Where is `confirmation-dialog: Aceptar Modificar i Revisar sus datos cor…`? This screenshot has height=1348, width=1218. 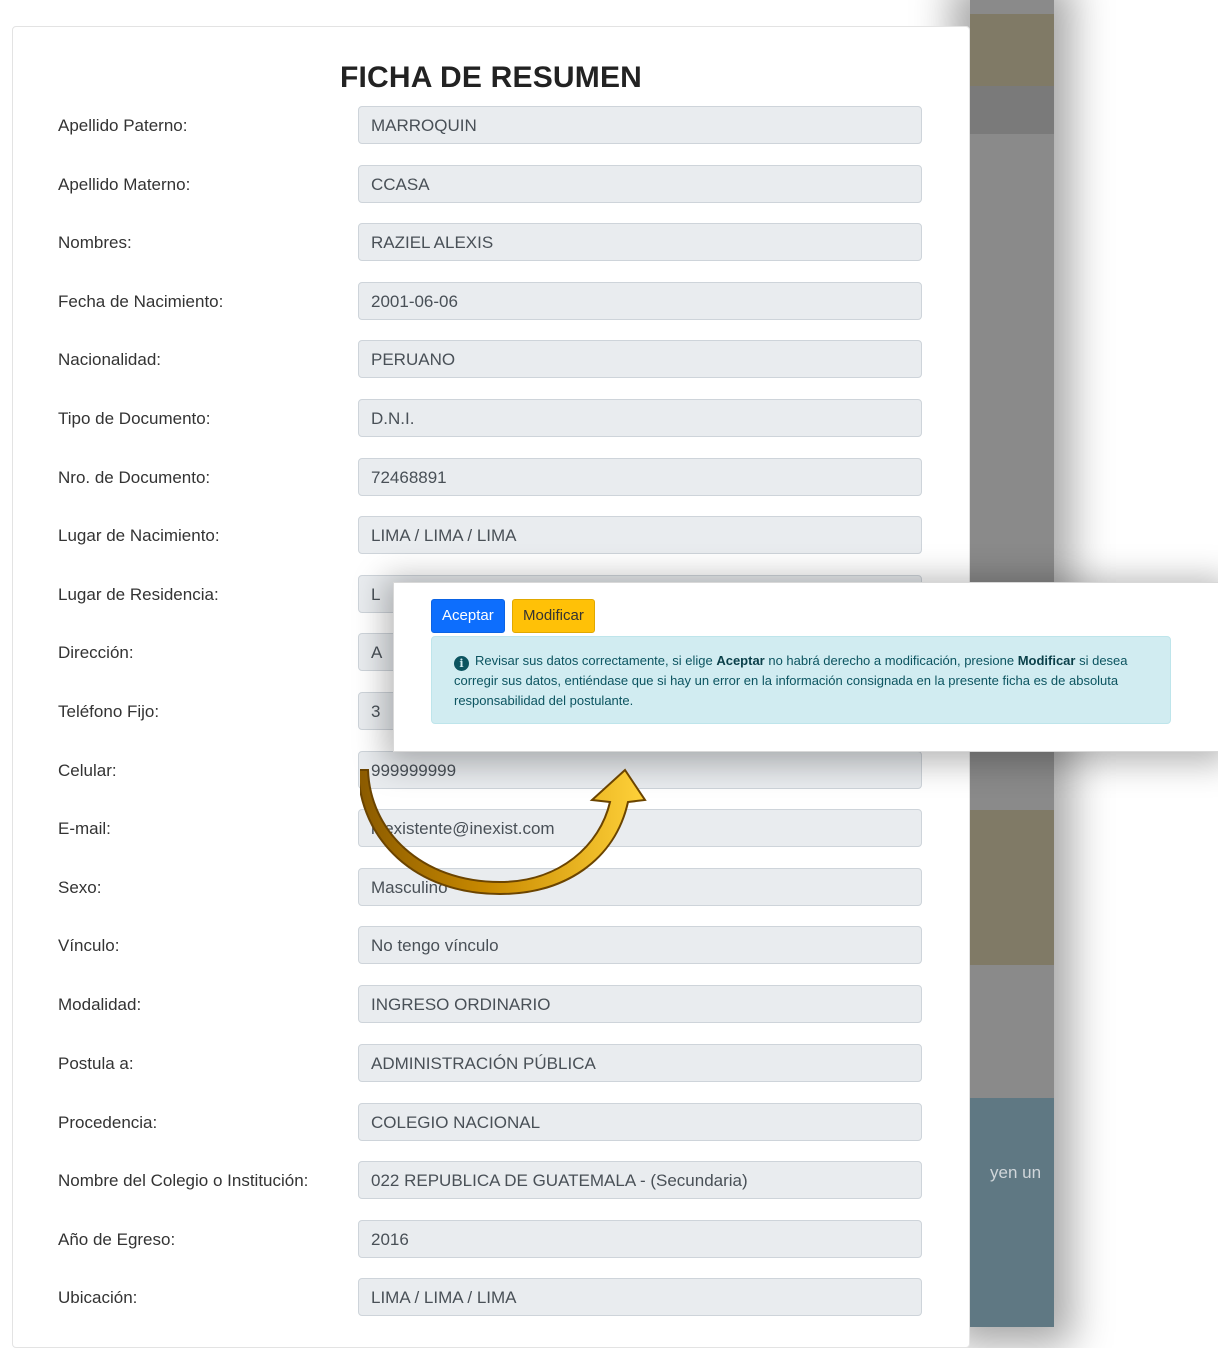 confirmation-dialog: Aceptar Modificar i Revisar sus datos cor… is located at coordinates (805, 667).